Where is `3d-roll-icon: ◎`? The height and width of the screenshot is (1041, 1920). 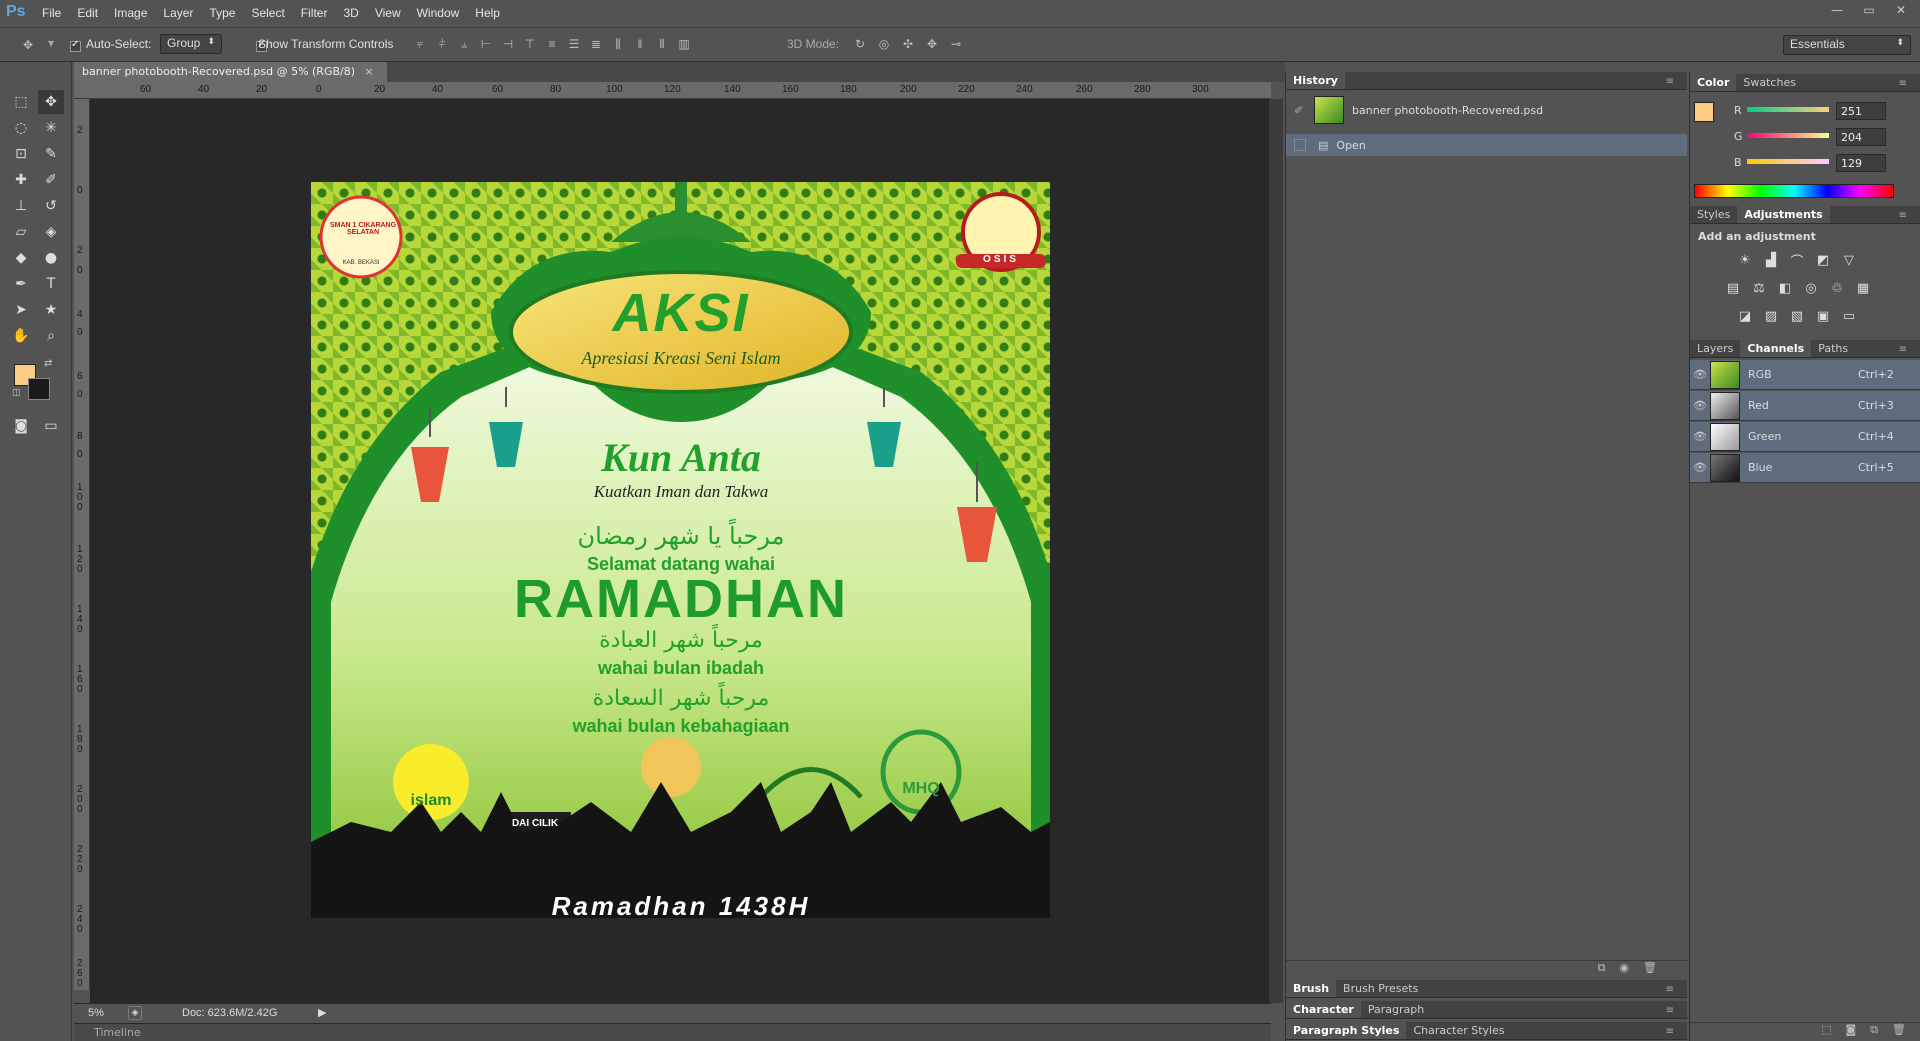 3d-roll-icon: ◎ is located at coordinates (884, 44).